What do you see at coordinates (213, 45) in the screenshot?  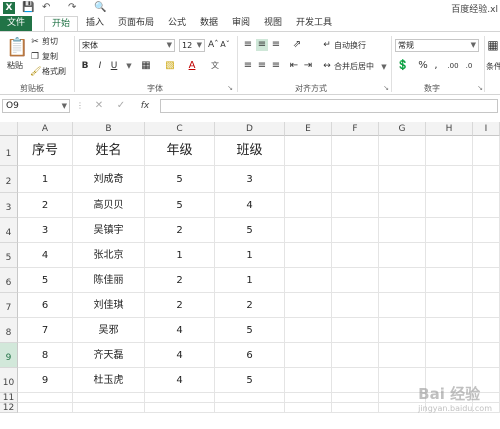 I see `increase-font-icon: Aˆ` at bounding box center [213, 45].